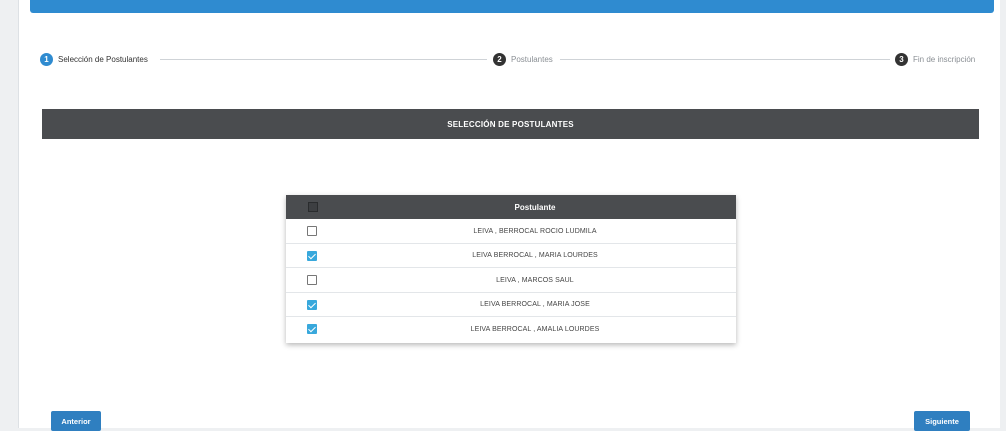 Image resolution: width=1006 pixels, height=431 pixels. Describe the element at coordinates (510, 124) in the screenshot. I see `section-title: SELECCIÓN DE POSTULANTES` at that location.